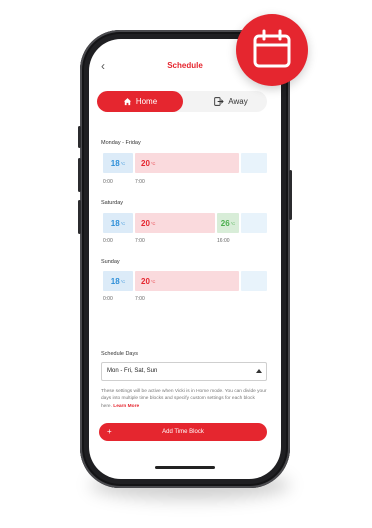  Describe the element at coordinates (79, 217) in the screenshot. I see `volume-down-button` at that location.